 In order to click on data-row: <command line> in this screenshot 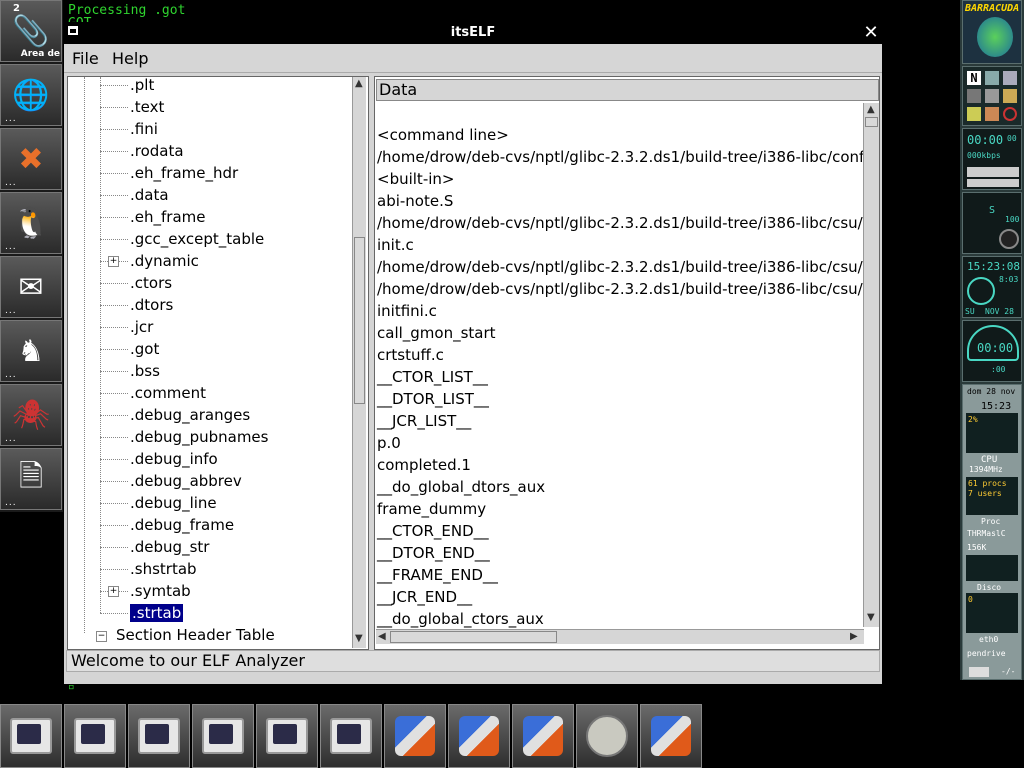, I will do `click(443, 135)`.